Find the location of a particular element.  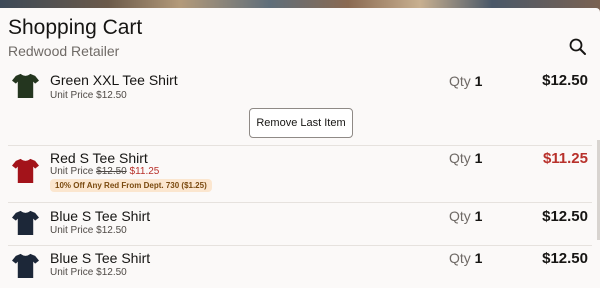

unit-price: Unit Price $12.50 $11.25 is located at coordinates (104, 171).